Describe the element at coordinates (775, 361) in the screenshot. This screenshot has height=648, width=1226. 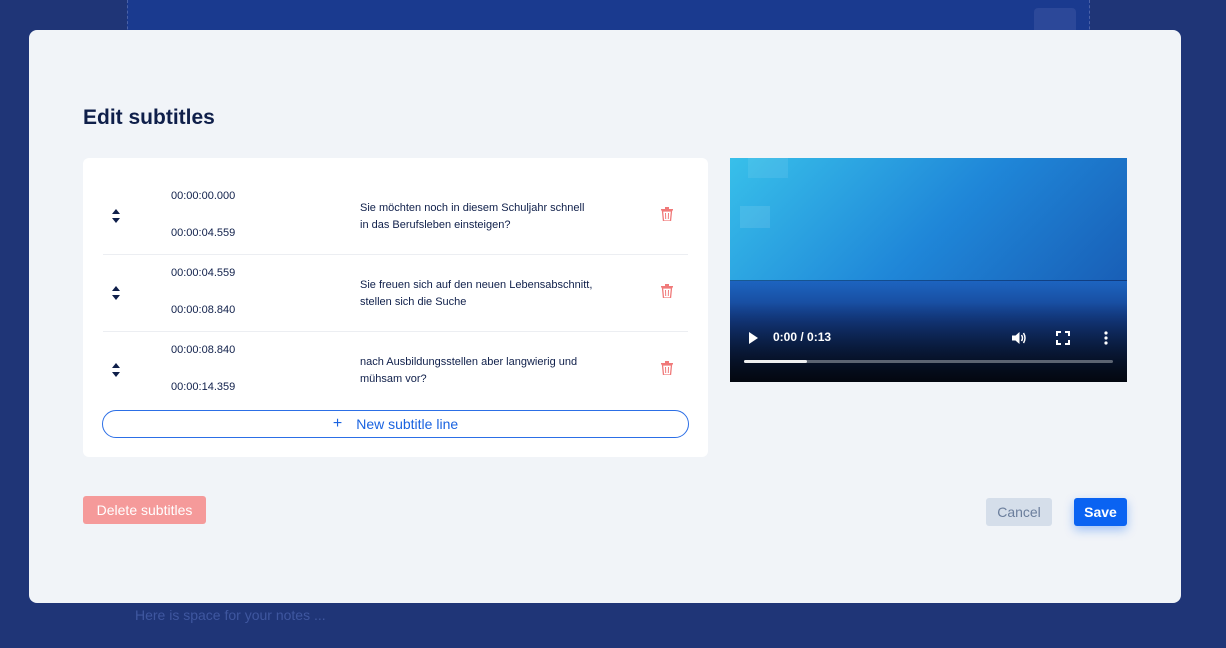
I see `video-progress-fill` at that location.